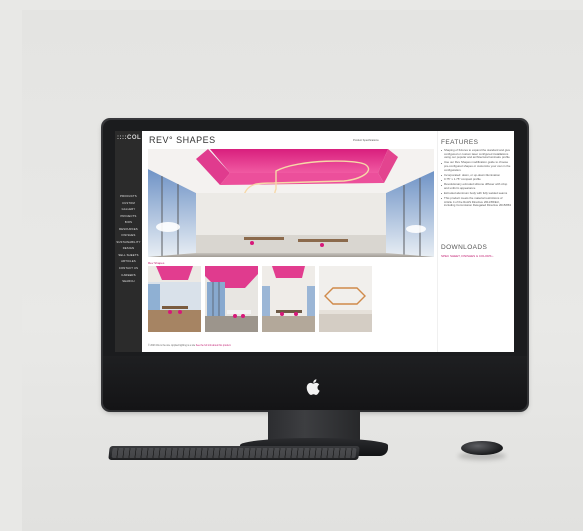 The height and width of the screenshot is (531, 583). I want to click on thumbnail-caption: Rev Shapes, so click(156, 263).